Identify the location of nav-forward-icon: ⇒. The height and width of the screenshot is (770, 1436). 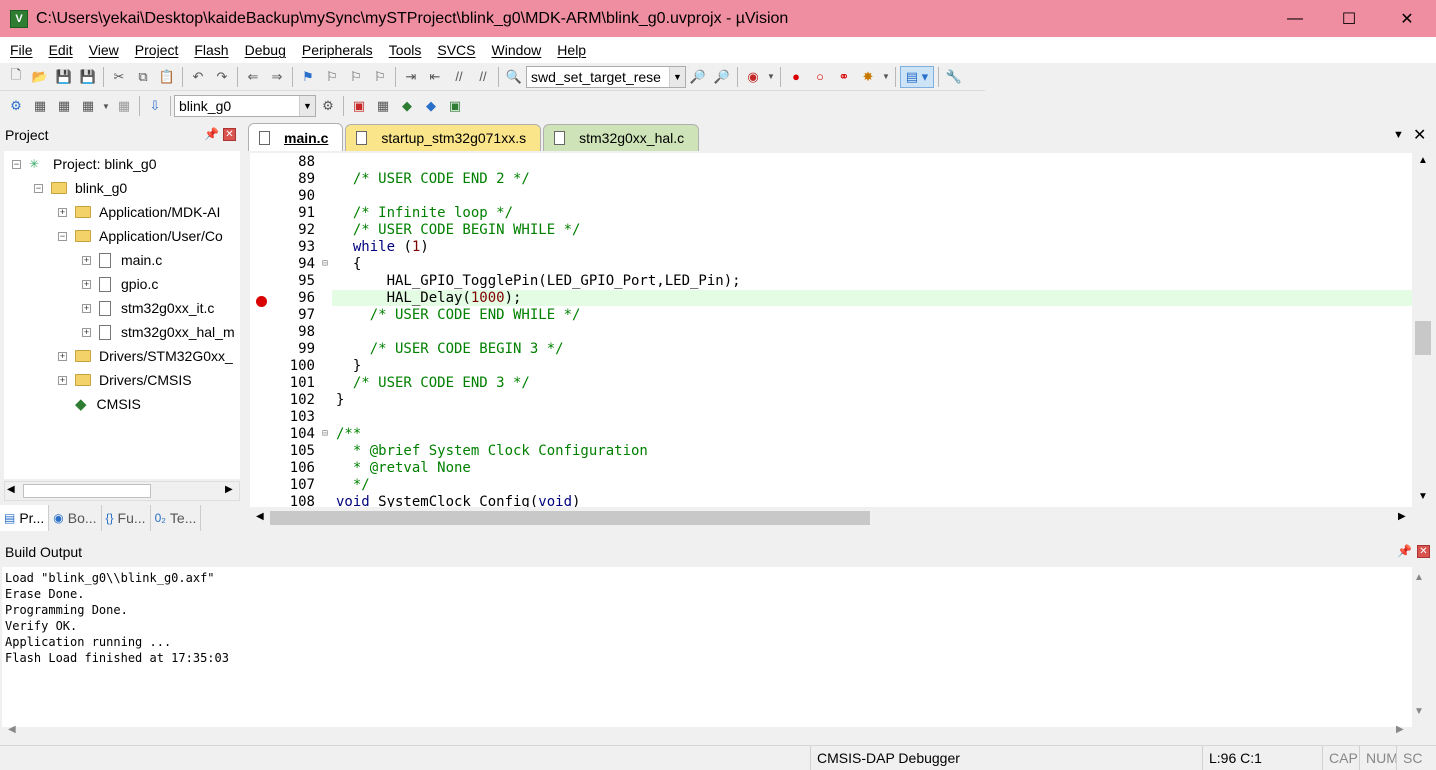
(277, 77).